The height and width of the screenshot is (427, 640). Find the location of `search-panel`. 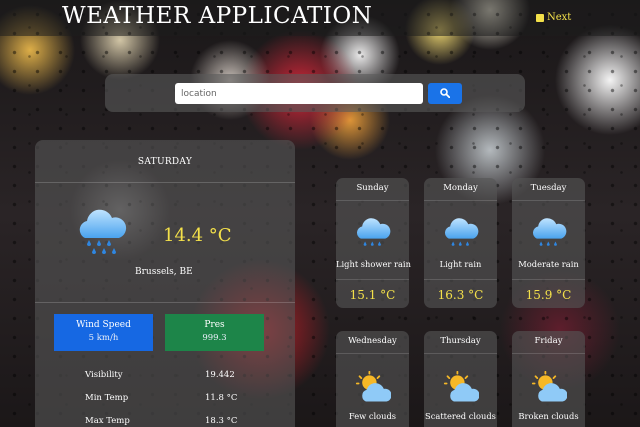

search-panel is located at coordinates (315, 93).